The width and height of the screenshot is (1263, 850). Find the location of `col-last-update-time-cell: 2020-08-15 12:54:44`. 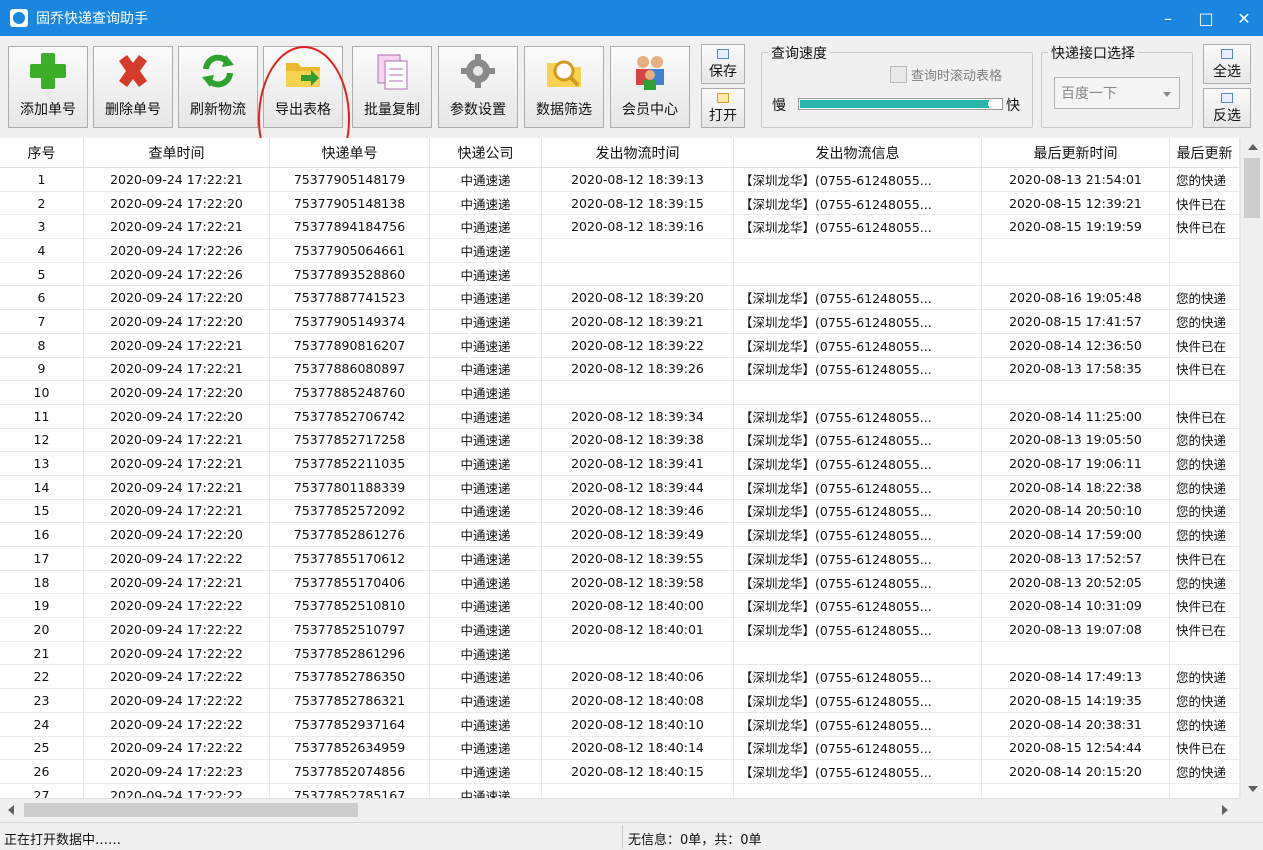

col-last-update-time-cell: 2020-08-15 12:54:44 is located at coordinates (1076, 748).